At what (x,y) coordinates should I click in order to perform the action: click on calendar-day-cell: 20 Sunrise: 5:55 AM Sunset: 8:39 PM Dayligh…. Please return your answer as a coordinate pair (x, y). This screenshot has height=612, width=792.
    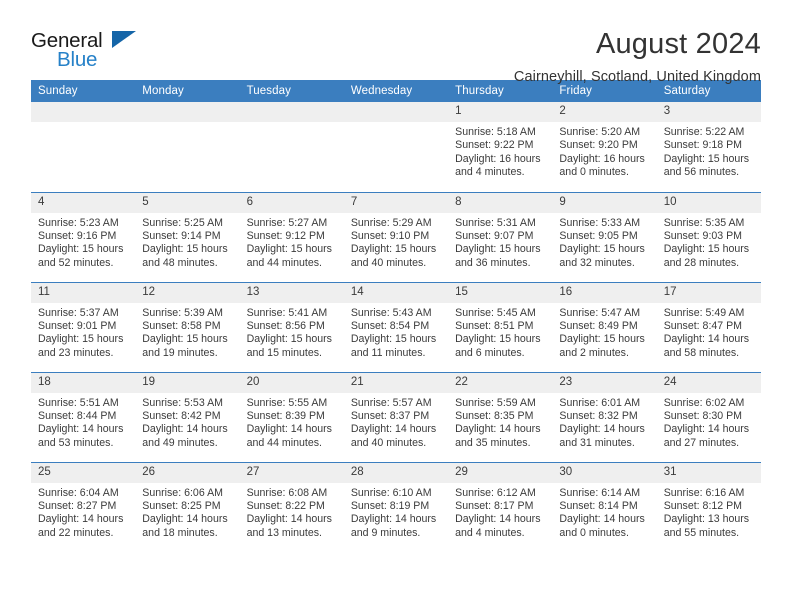
    Looking at the image, I should click on (291, 416).